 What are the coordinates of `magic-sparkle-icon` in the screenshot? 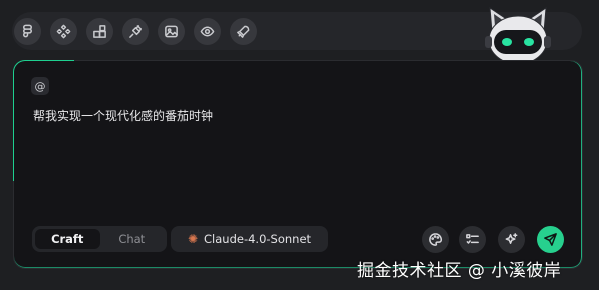 It's located at (511, 238).